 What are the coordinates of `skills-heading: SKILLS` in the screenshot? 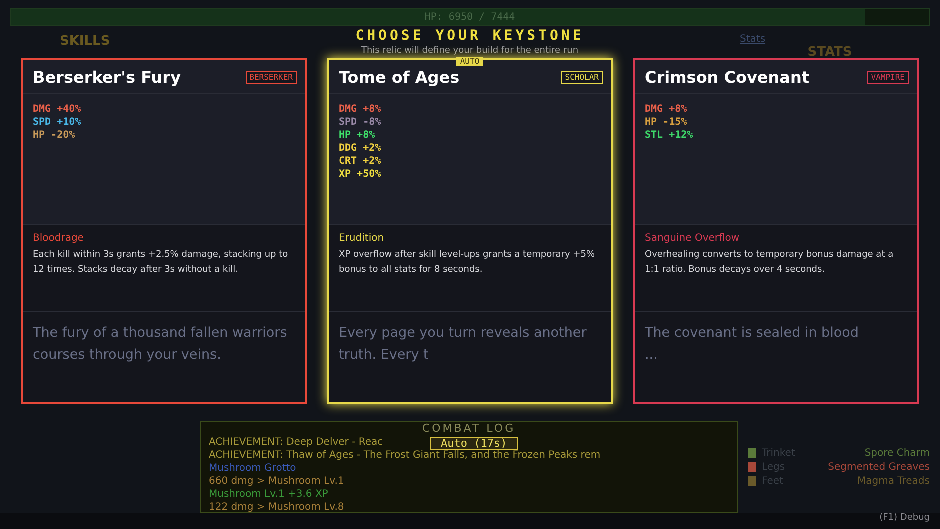 It's located at (85, 42).